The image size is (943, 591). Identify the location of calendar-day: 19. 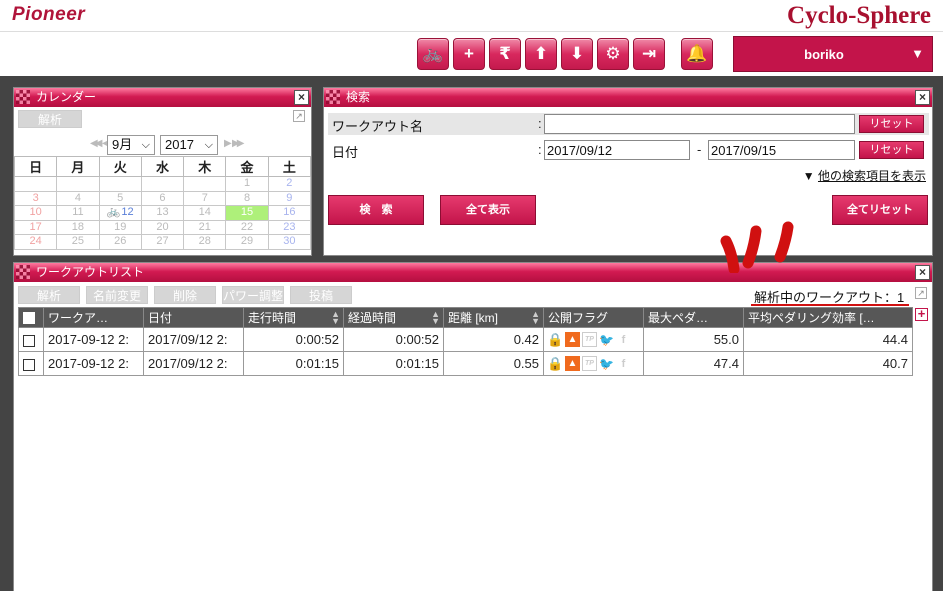
(120, 227).